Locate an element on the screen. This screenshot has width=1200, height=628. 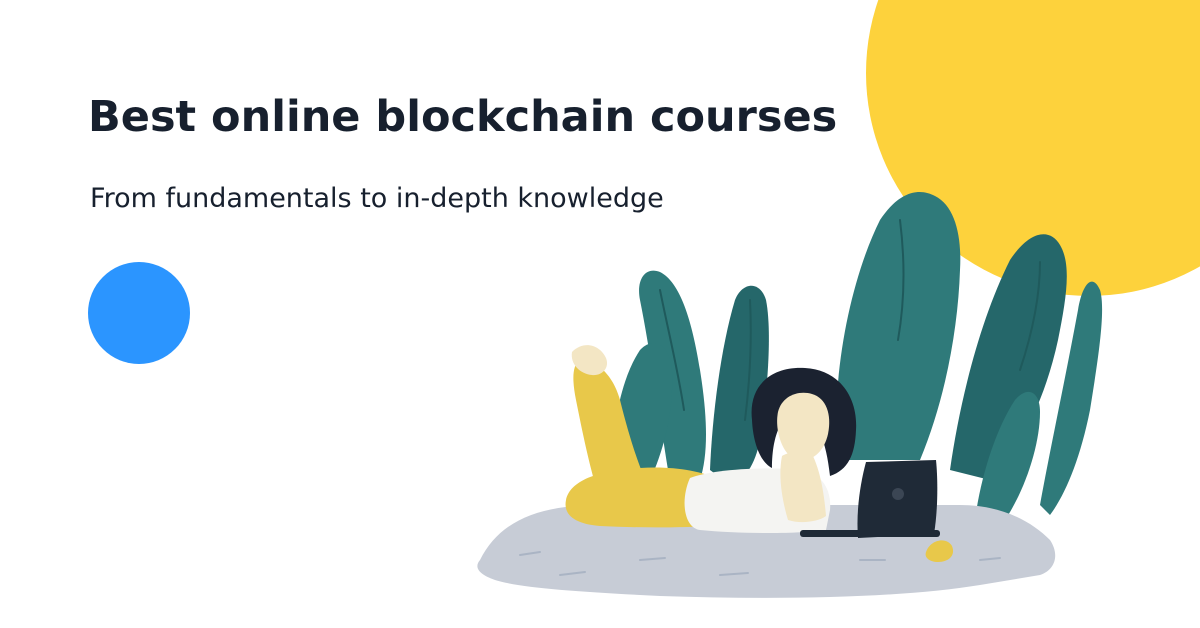
page-subtitle: From fundamentals to in-depth knowledge is located at coordinates (377, 198).